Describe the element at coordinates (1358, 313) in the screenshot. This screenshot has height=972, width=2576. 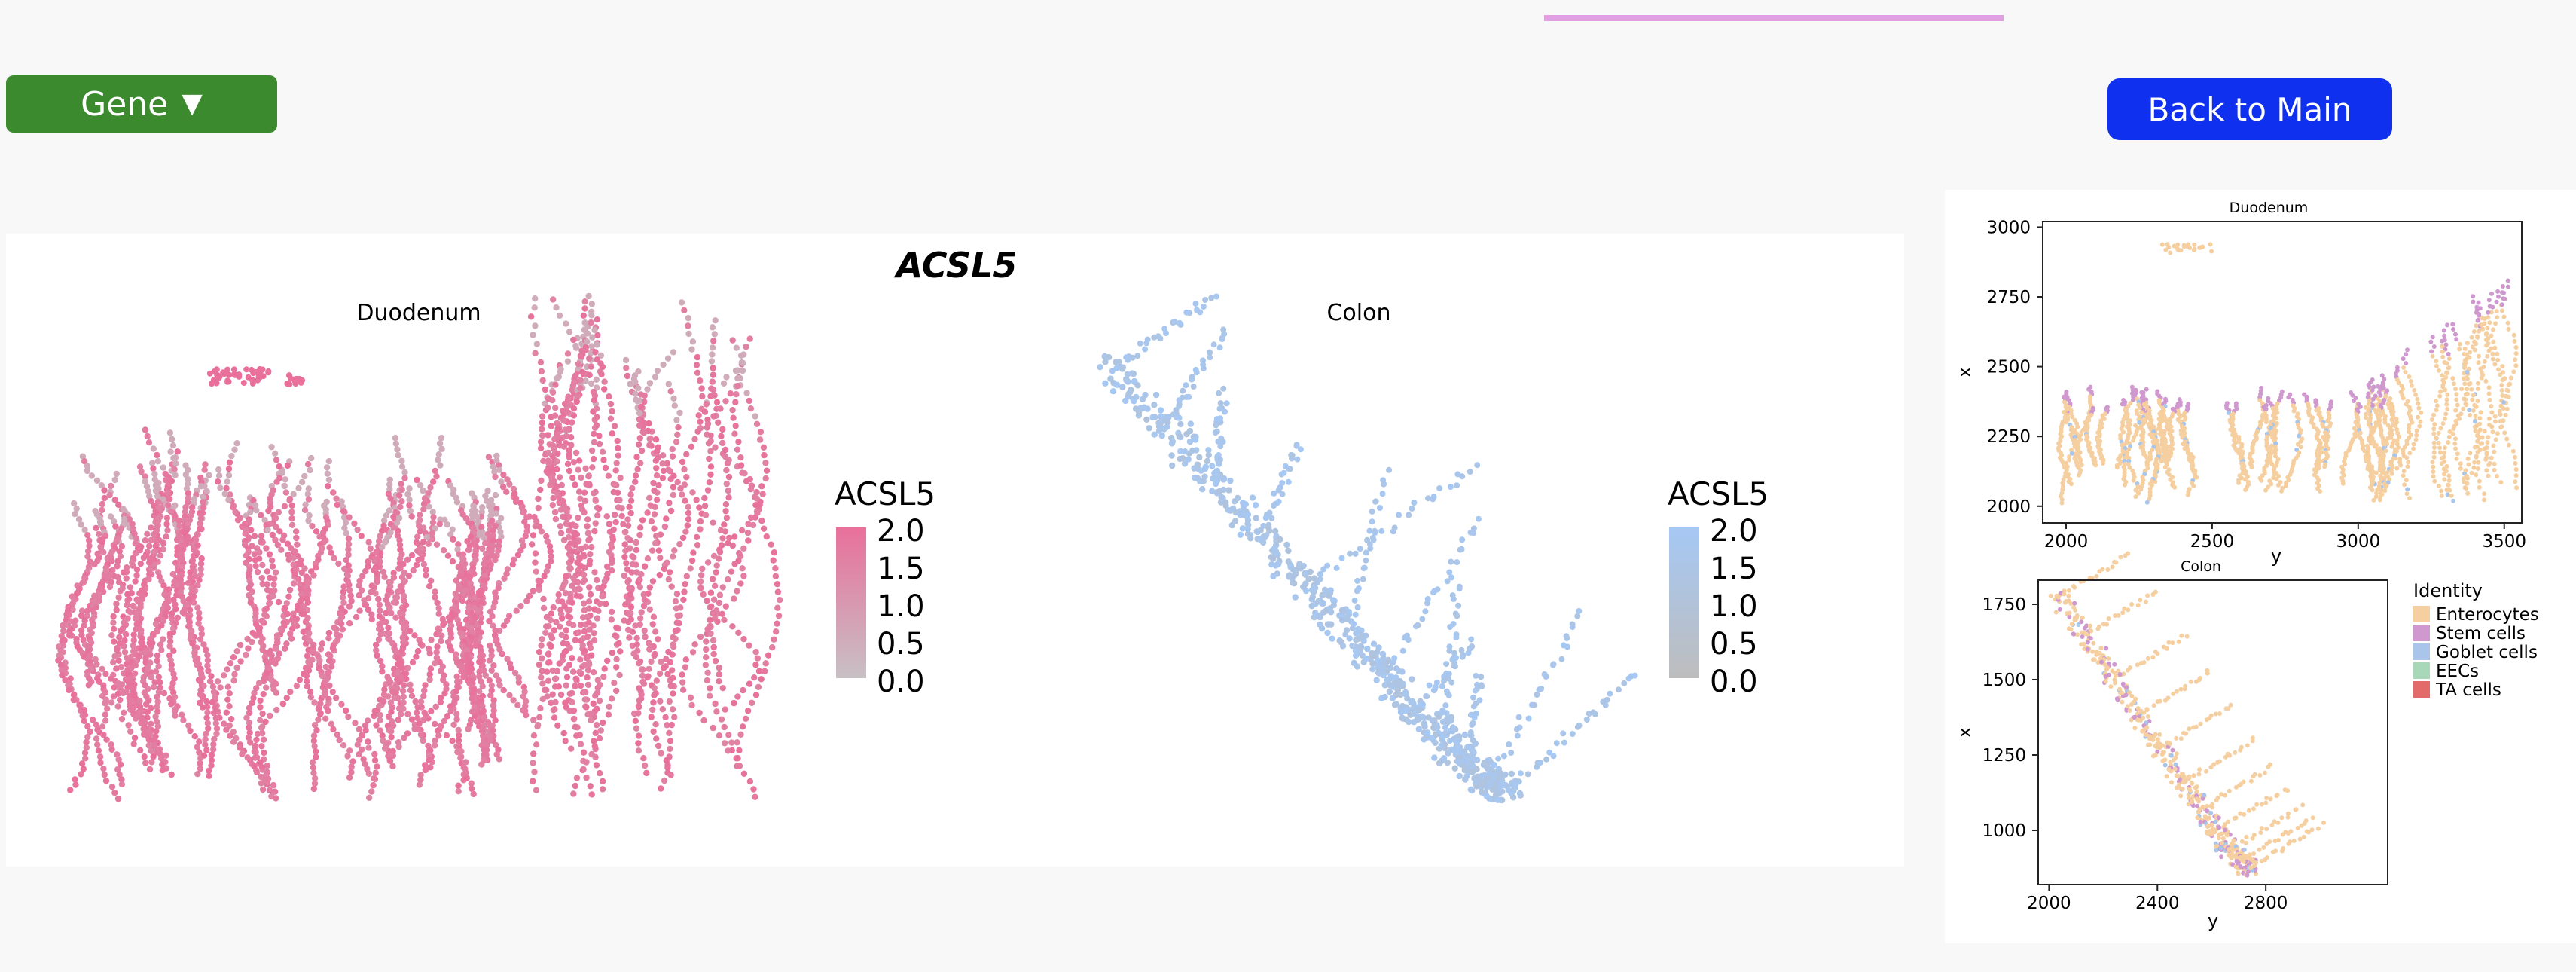
I see `panel-title-colon: Colon` at that location.